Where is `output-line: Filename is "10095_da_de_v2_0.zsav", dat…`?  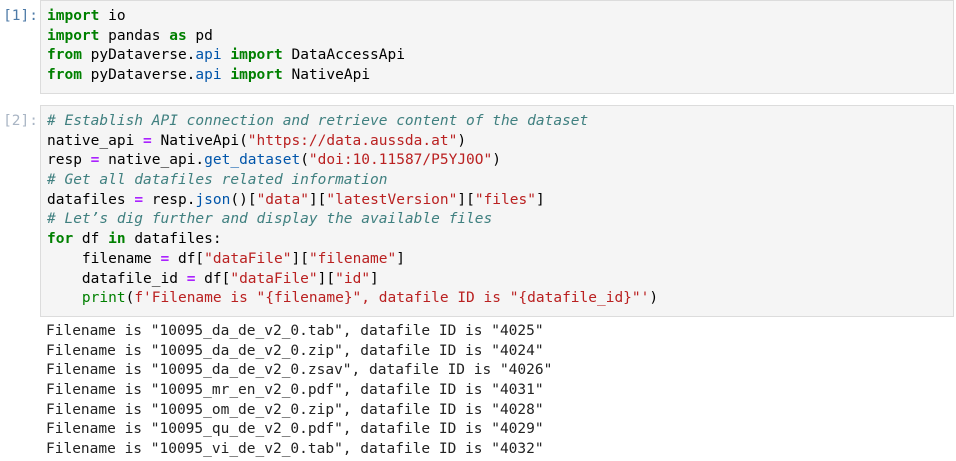
output-line: Filename is "10095_da_de_v2_0.zsav", dat… is located at coordinates (299, 370).